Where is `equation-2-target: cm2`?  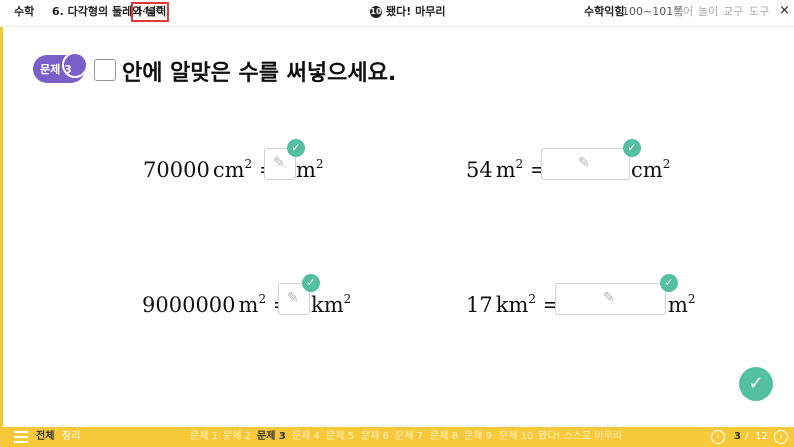
equation-2-target: cm2 is located at coordinates (650, 167).